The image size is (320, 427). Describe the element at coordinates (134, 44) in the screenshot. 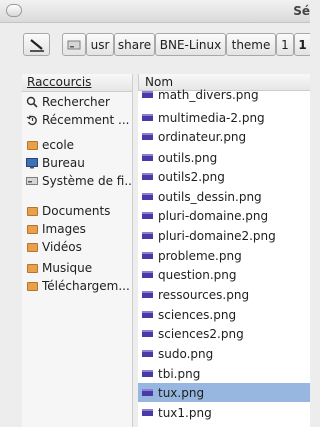

I see `path-button-share: share` at that location.